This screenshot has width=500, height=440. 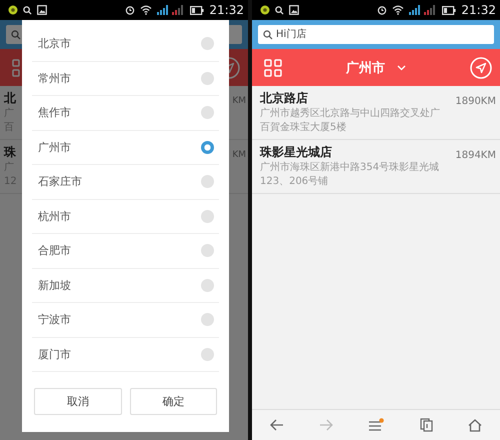 I want to click on city-name: 广州市, so click(x=54, y=147).